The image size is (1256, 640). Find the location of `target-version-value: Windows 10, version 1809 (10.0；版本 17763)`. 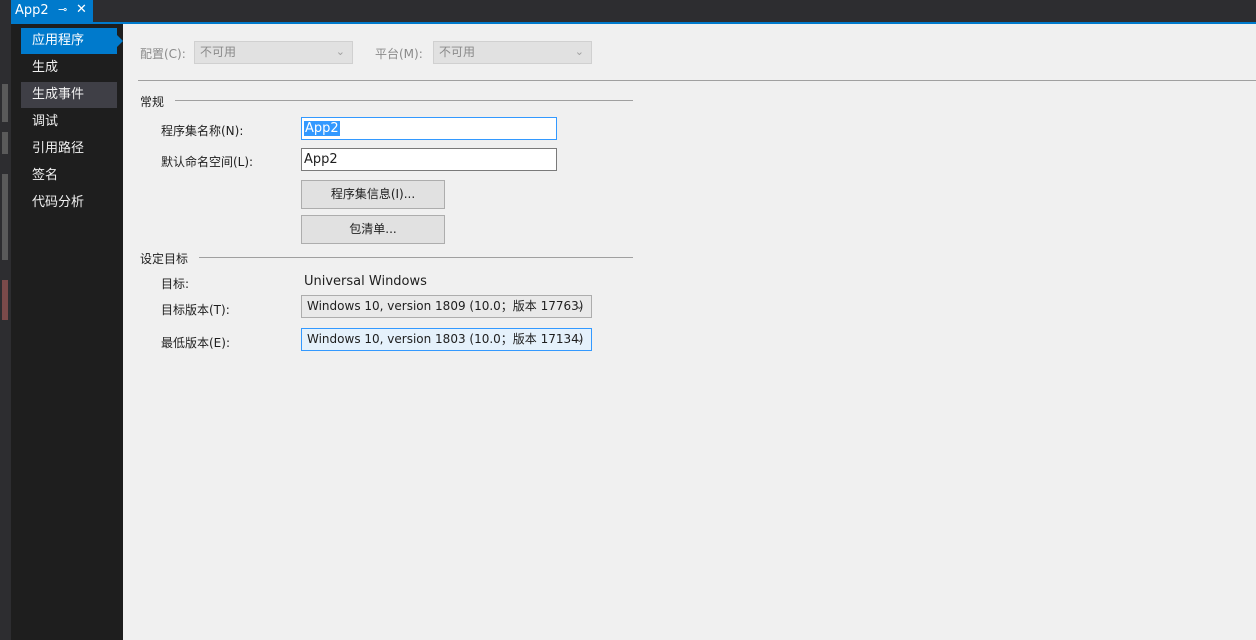

target-version-value: Windows 10, version 1809 (10.0；版本 17763) is located at coordinates (445, 306).